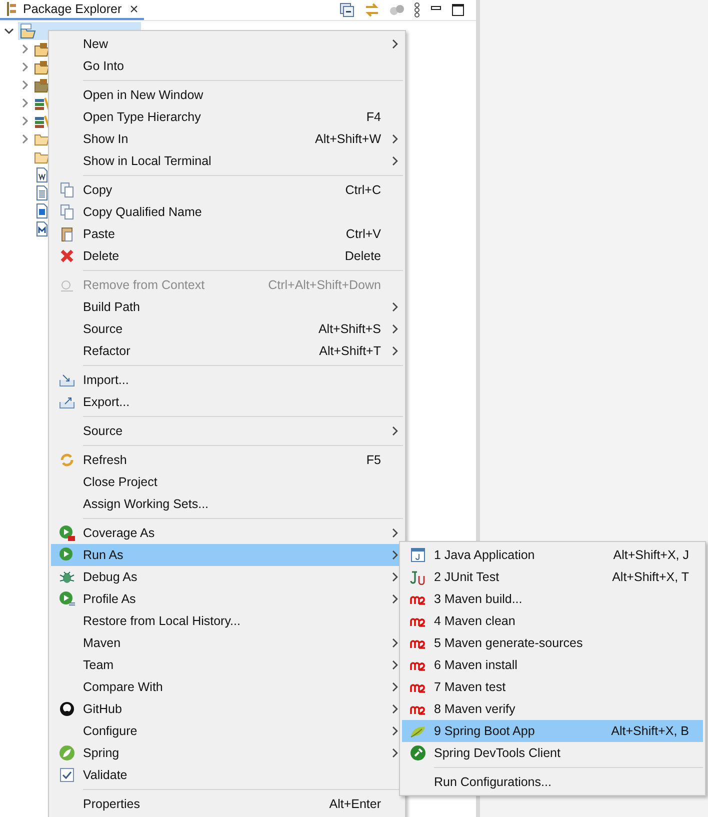  What do you see at coordinates (552, 555) in the screenshot?
I see `menu-item: 1 Java Application Alt+Shift+X, J` at bounding box center [552, 555].